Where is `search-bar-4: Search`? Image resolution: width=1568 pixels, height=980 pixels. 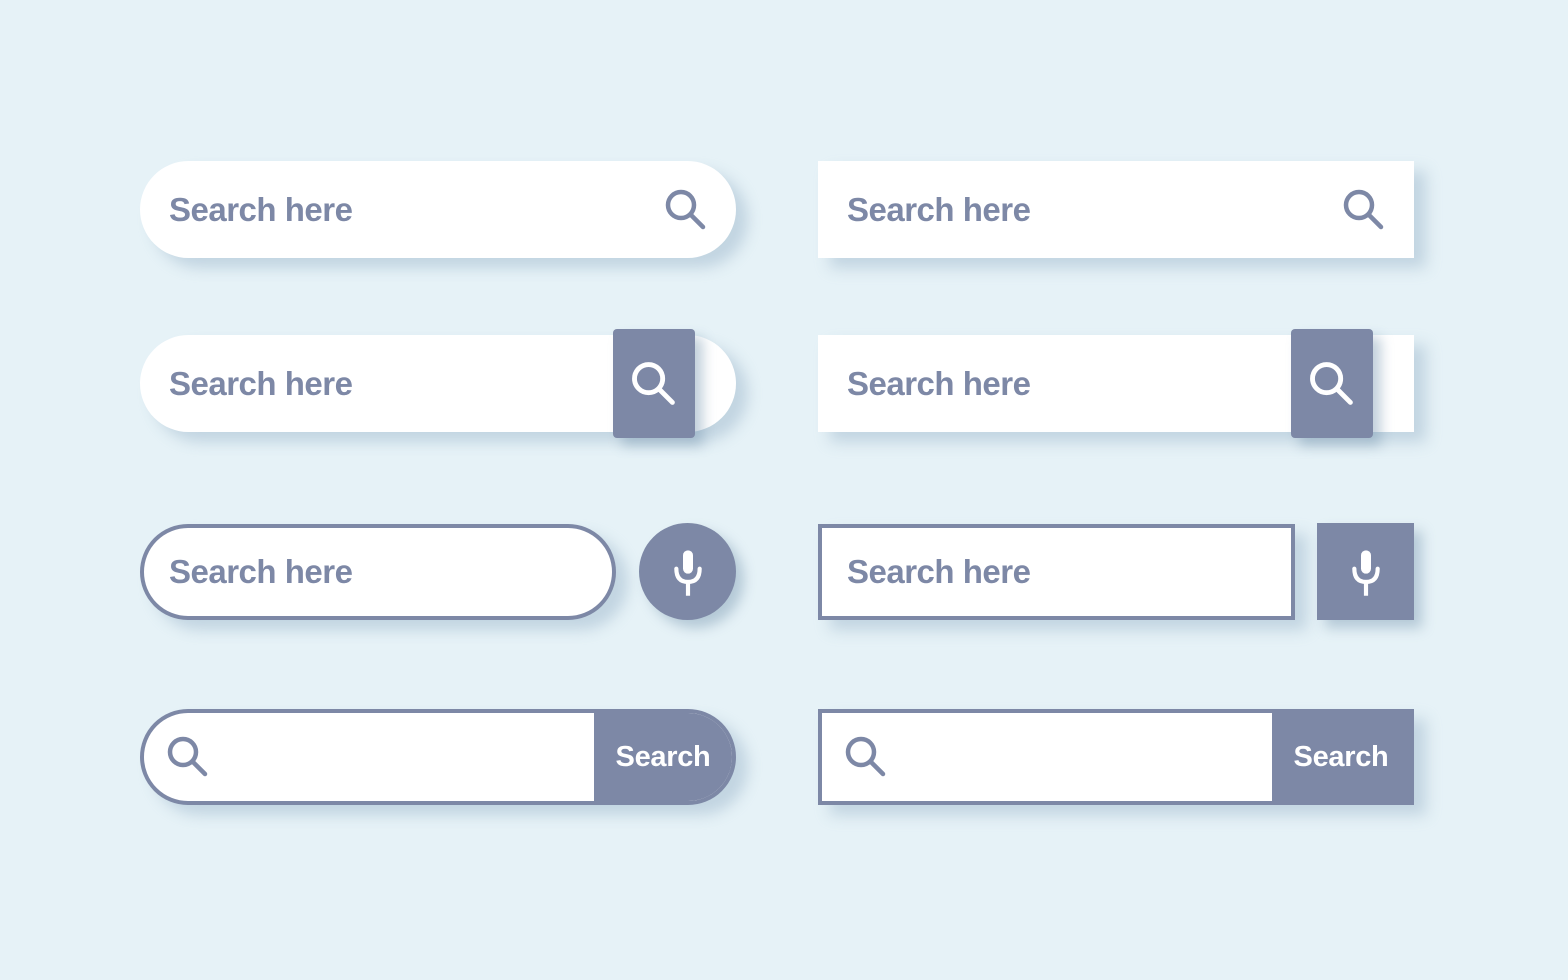
search-bar-4: Search is located at coordinates (438, 757).